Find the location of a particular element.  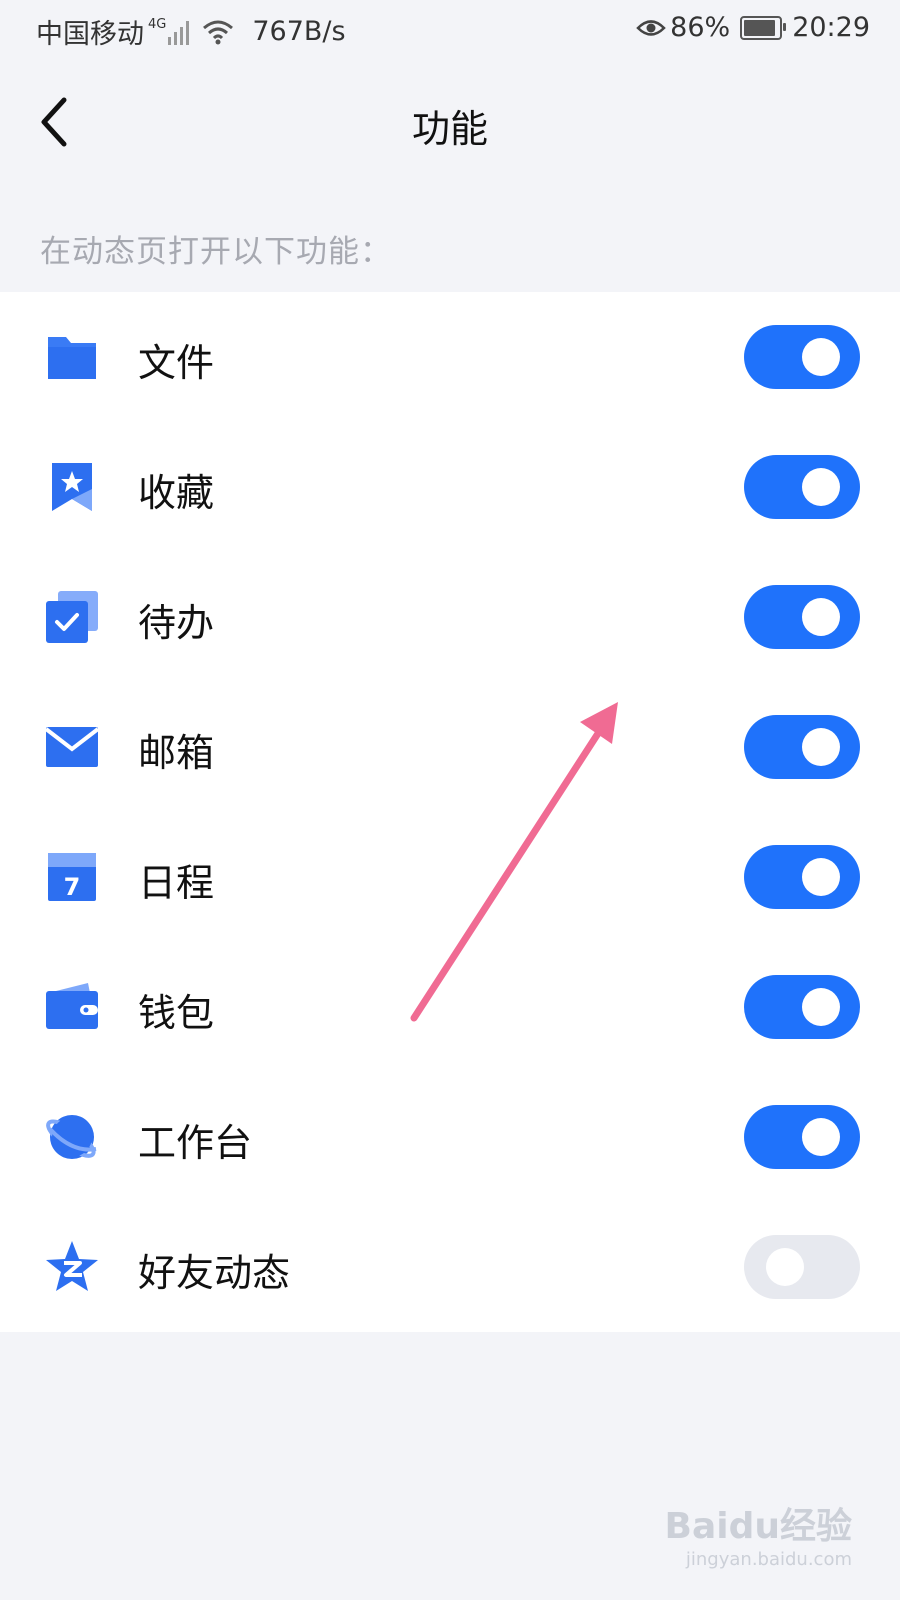

list-item-label: 日程 is located at coordinates (176, 883).